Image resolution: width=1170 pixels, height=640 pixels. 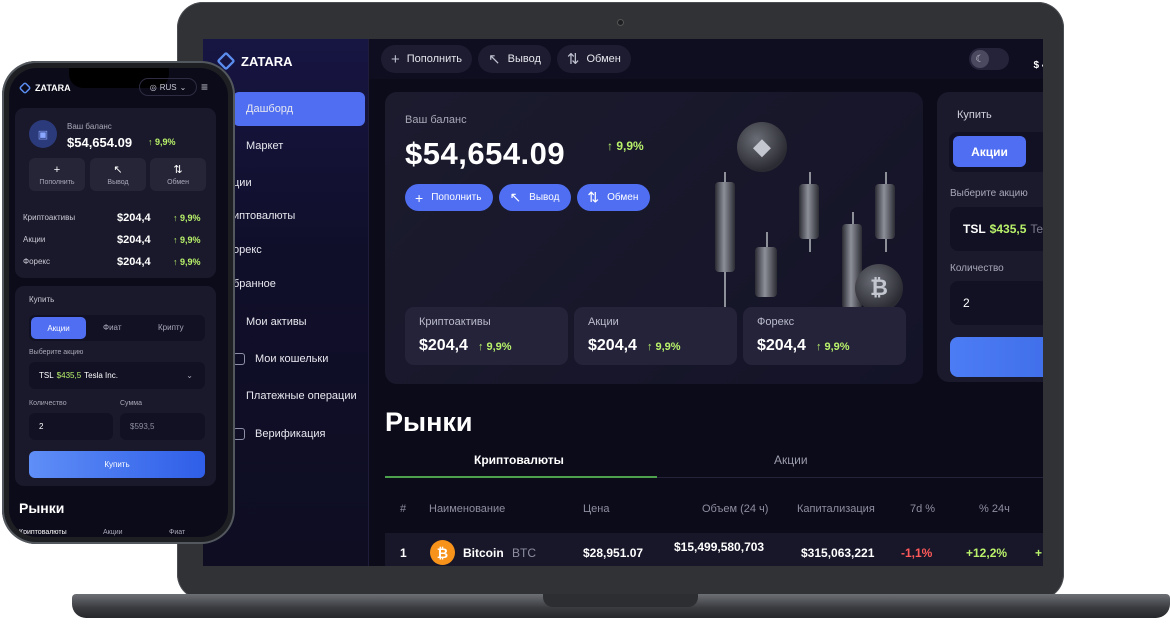 I want to click on column-header: Наименование, so click(x=467, y=509).